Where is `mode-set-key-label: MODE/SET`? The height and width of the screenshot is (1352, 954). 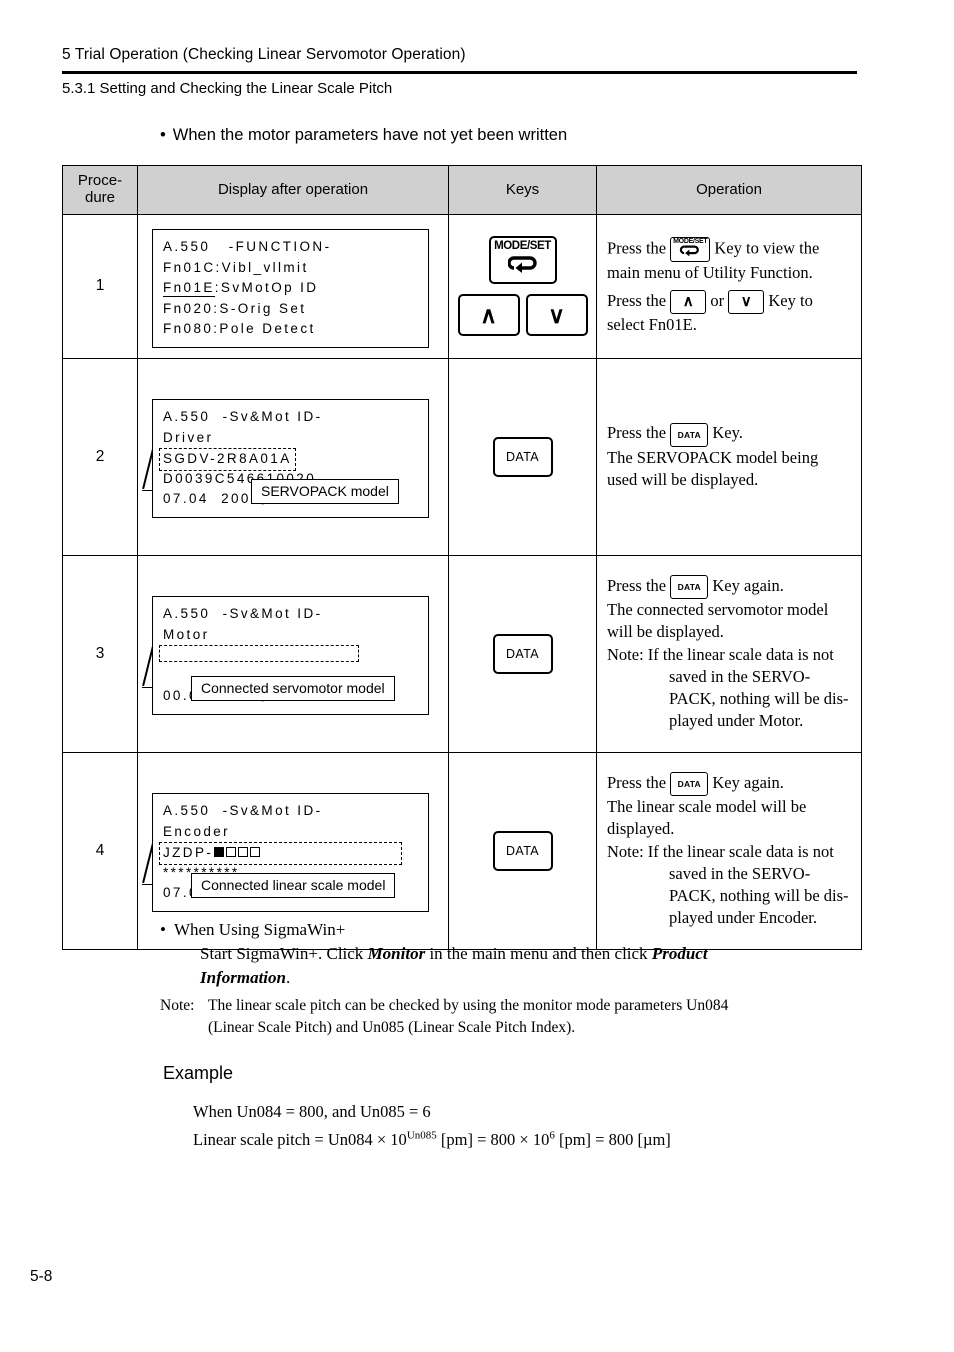
mode-set-key-label: MODE/SET is located at coordinates (522, 246).